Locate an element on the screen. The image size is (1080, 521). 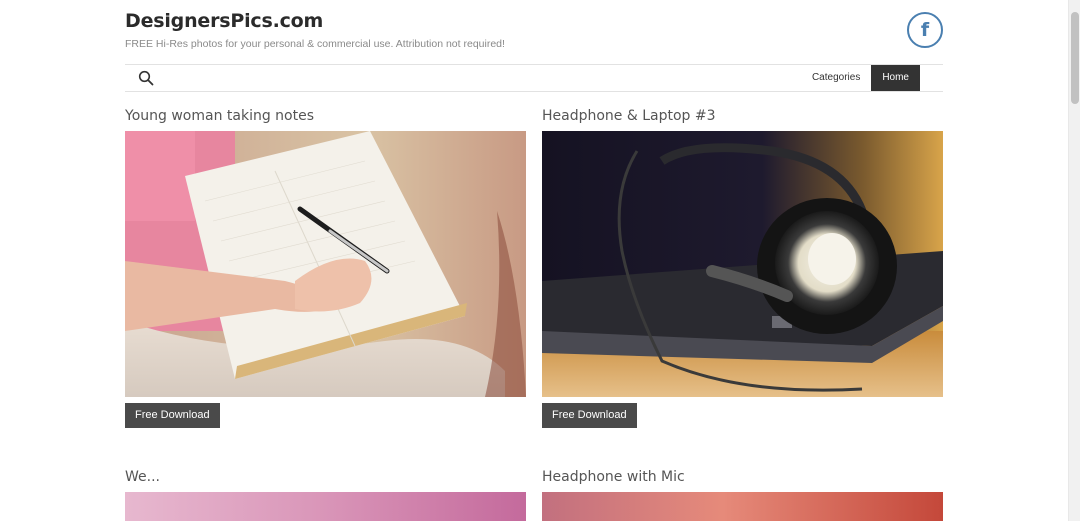
search-icon is located at coordinates (146, 78).